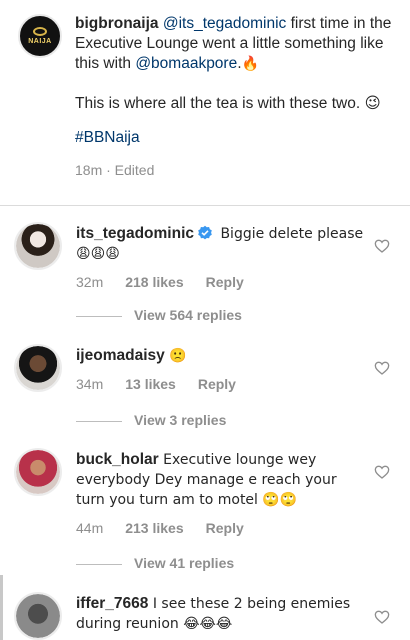 The width and height of the screenshot is (410, 640). I want to click on scroll-edge, so click(1, 607).